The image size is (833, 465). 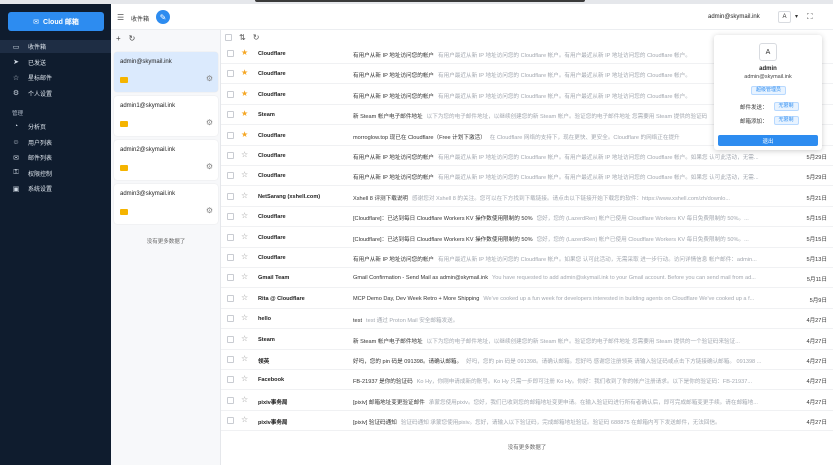 What do you see at coordinates (166, 204) in the screenshot?
I see `account-card: admin3@skymail.ink ⚙` at bounding box center [166, 204].